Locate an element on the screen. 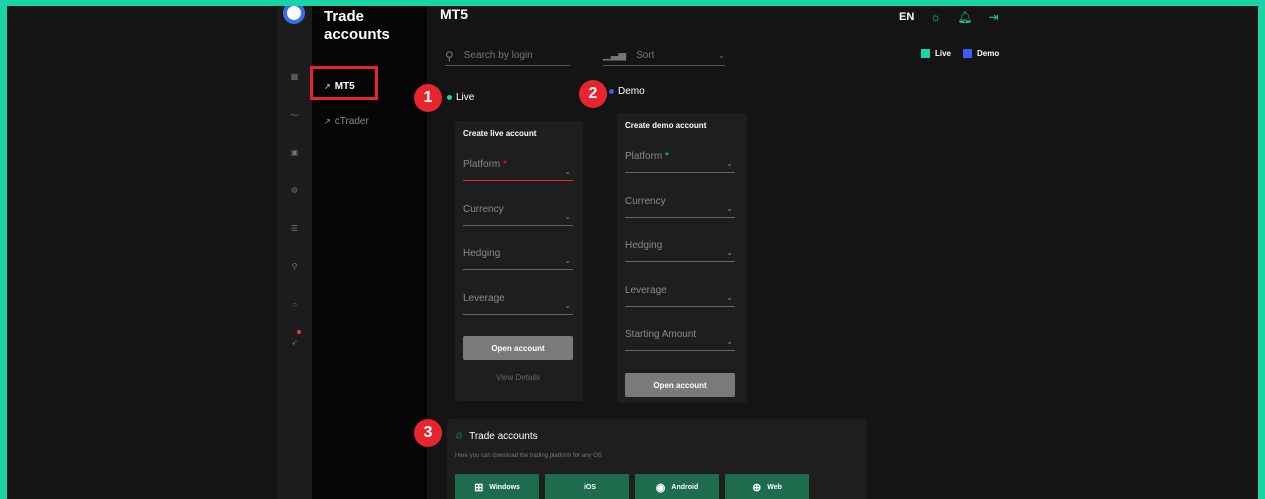 This screenshot has width=1265, height=499. android-icon: ◉ is located at coordinates (660, 487).